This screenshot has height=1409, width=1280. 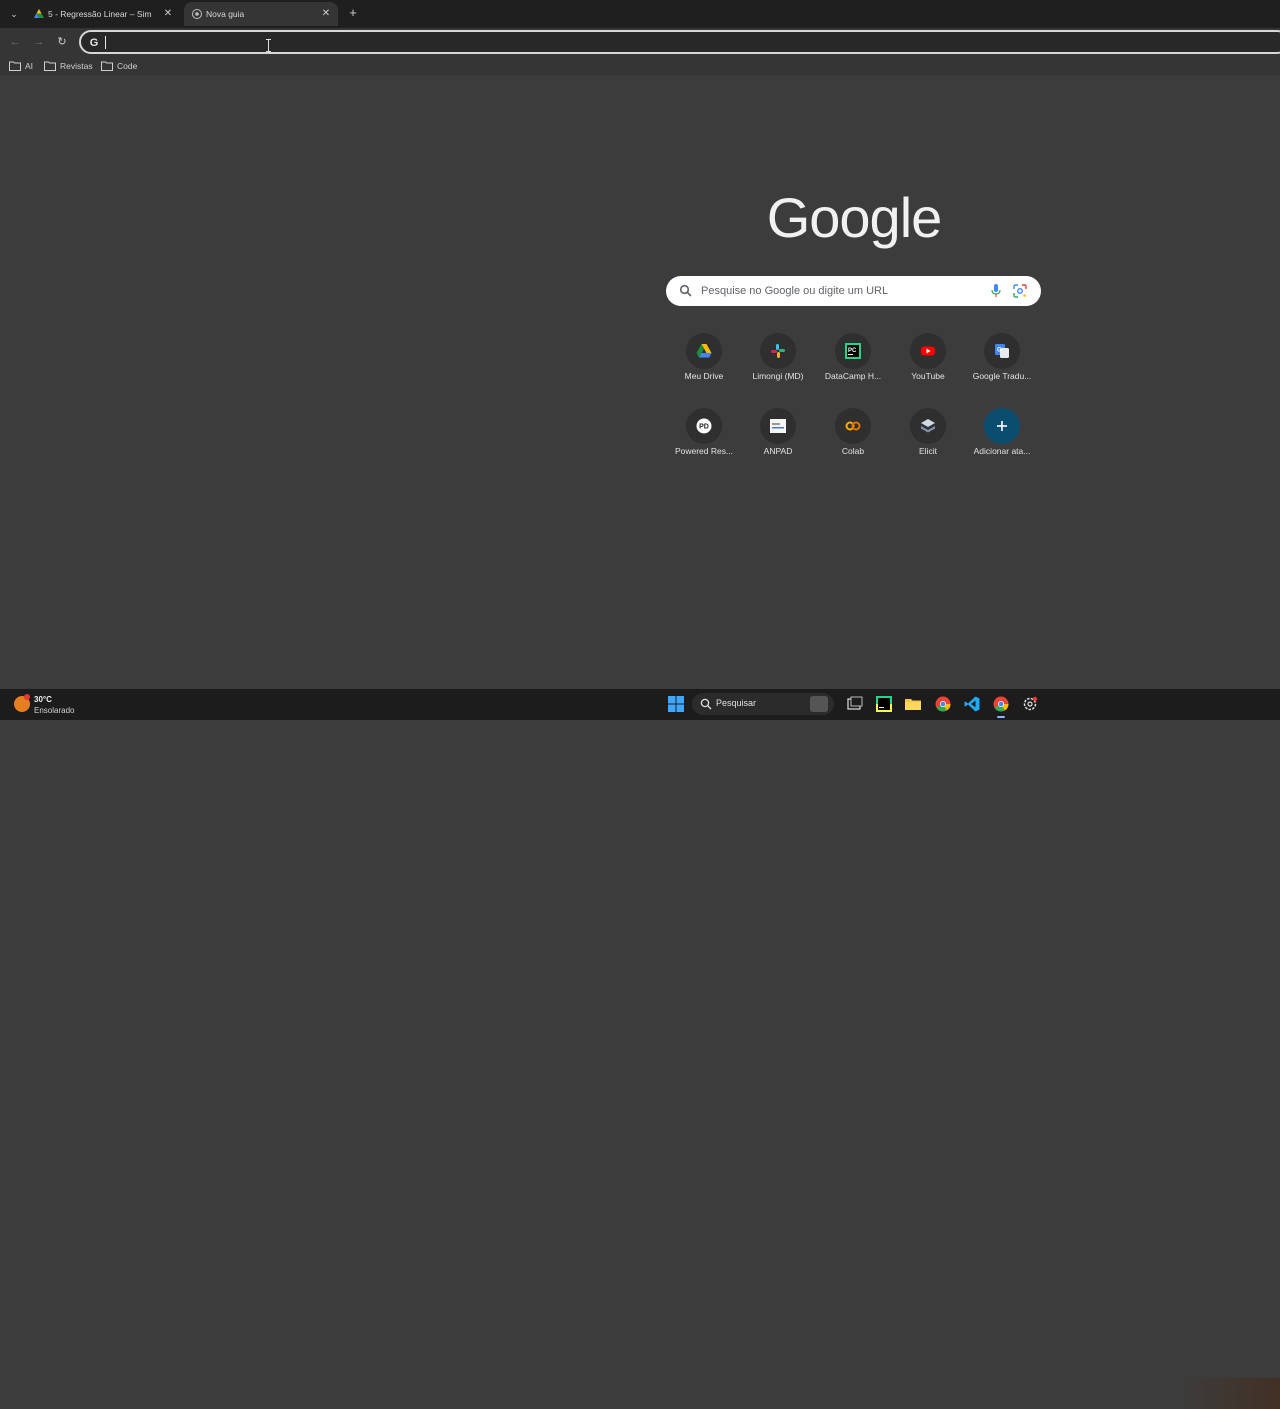 What do you see at coordinates (14, 14) in the screenshot?
I see `tab-search-chevron-icon: ⌄` at bounding box center [14, 14].